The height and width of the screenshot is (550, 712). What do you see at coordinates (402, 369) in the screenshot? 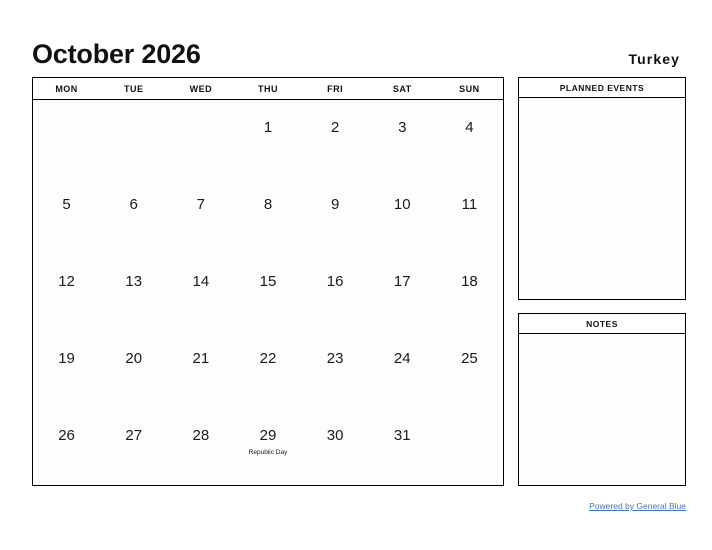
I see `day-cell: 24` at bounding box center [402, 369].